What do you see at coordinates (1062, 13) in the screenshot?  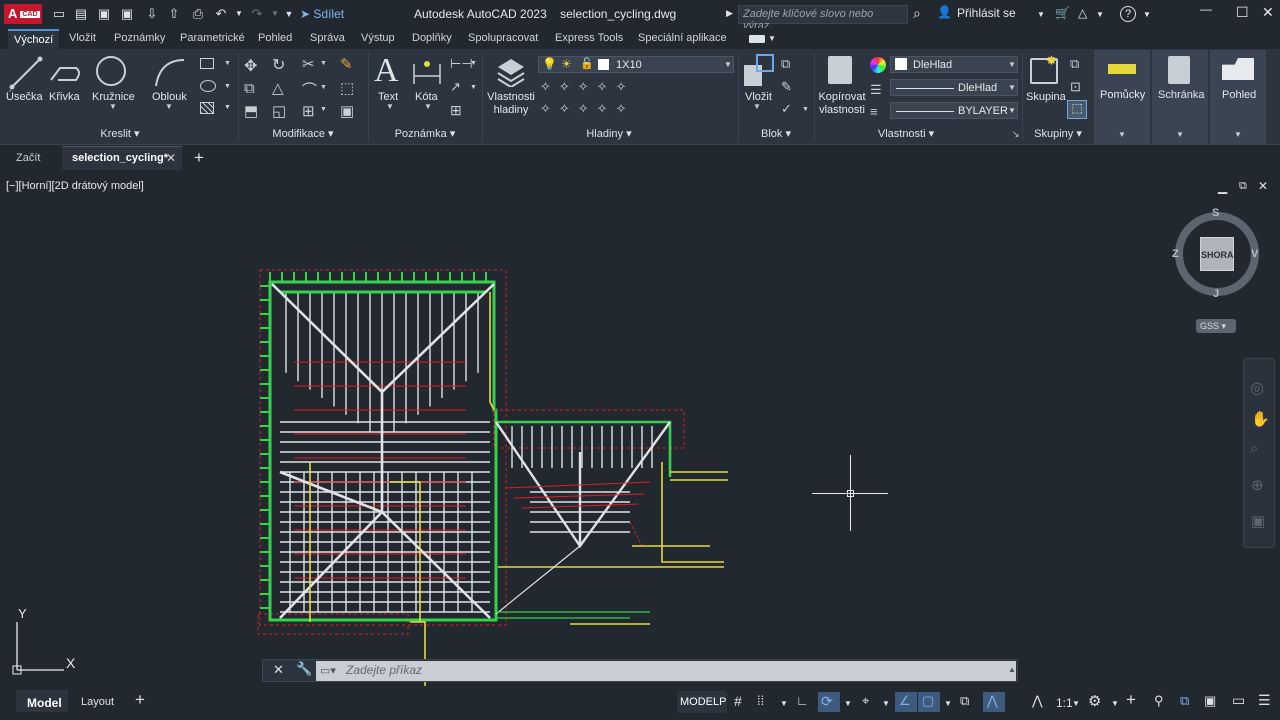 I see `cart-icon: 🛒` at bounding box center [1062, 13].